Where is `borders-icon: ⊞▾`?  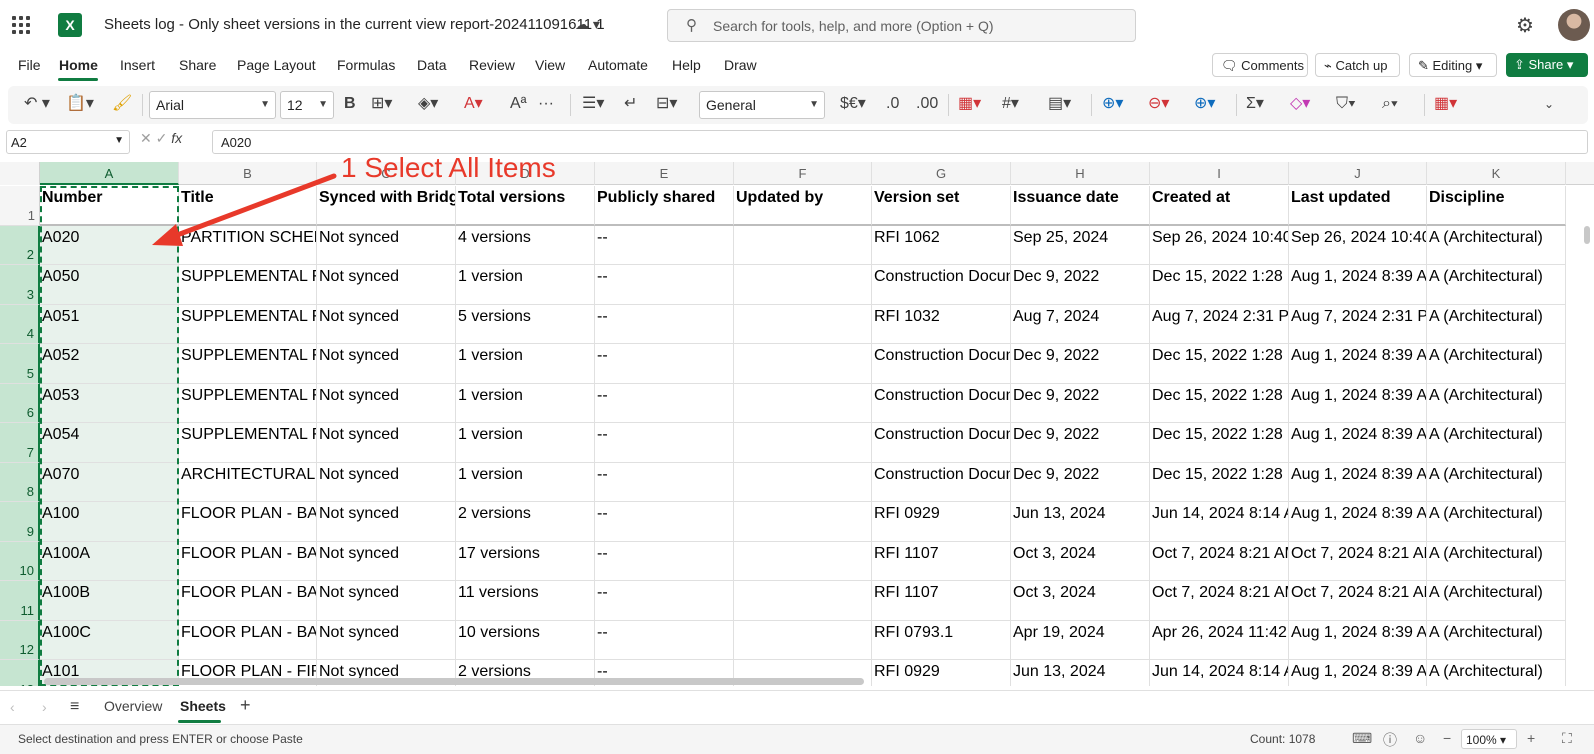
borders-icon: ⊞▾ is located at coordinates (381, 104).